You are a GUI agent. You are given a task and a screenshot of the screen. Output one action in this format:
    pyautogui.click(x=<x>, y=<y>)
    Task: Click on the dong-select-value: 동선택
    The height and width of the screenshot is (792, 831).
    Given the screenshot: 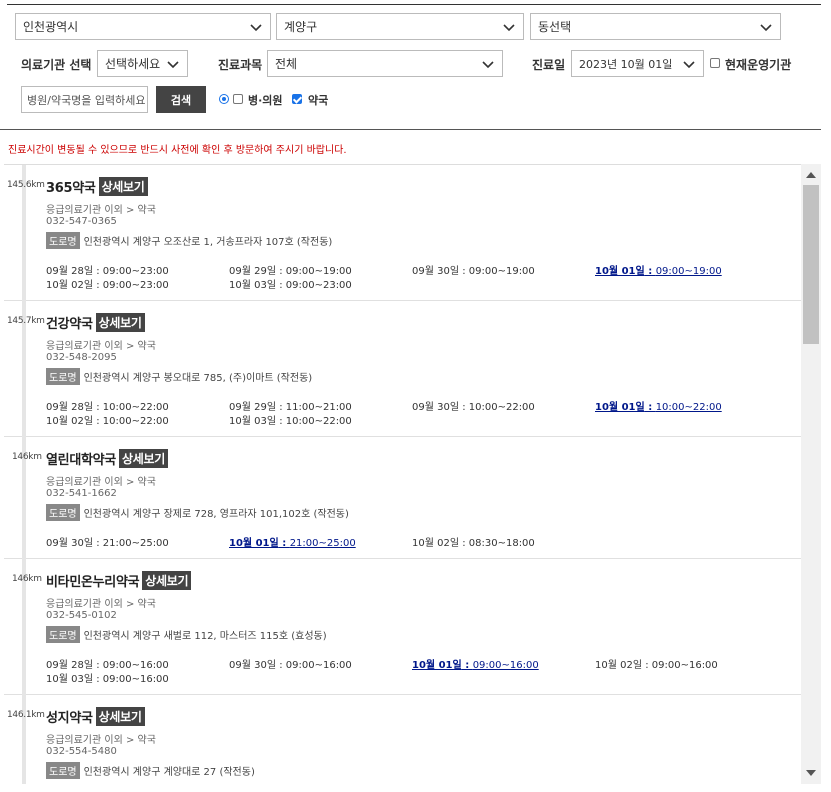 What is the action you would take?
    pyautogui.click(x=555, y=27)
    